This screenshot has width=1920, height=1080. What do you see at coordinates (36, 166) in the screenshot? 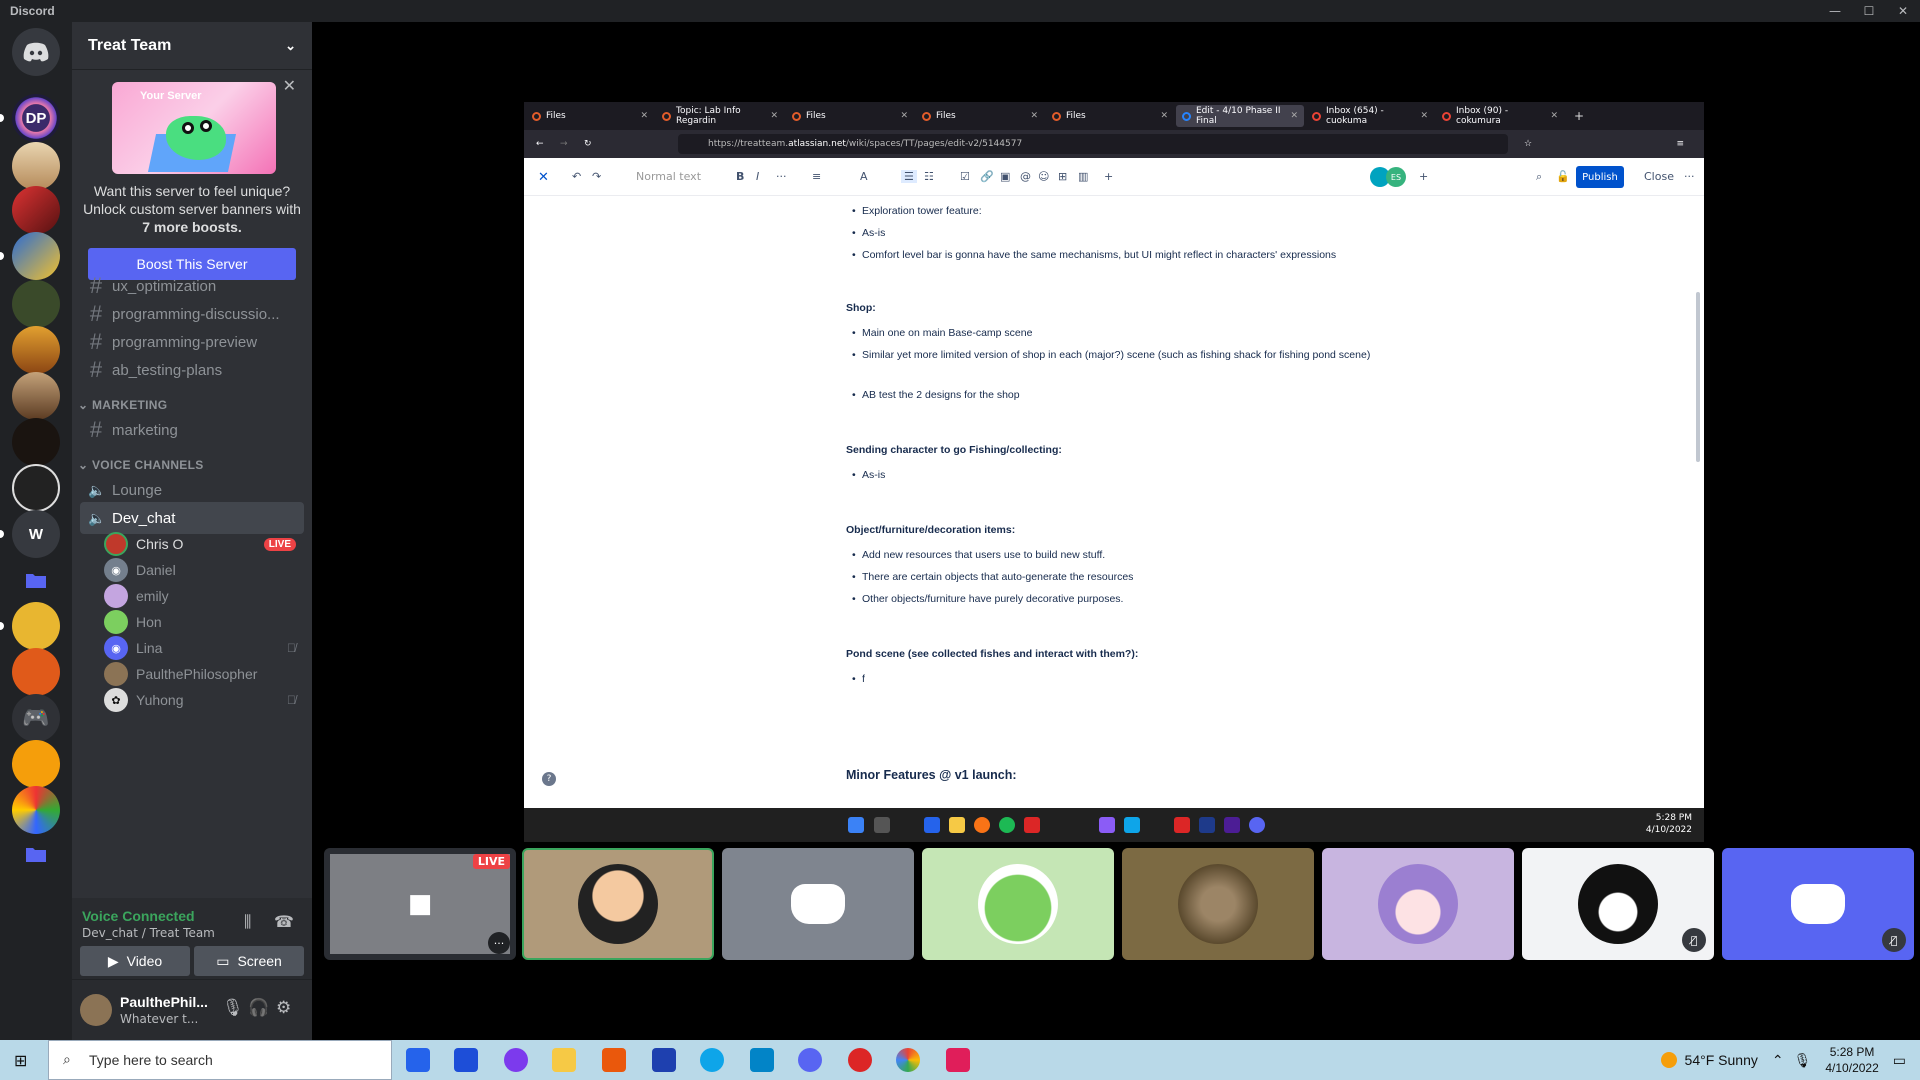
I see `server-corgi-icon` at bounding box center [36, 166].